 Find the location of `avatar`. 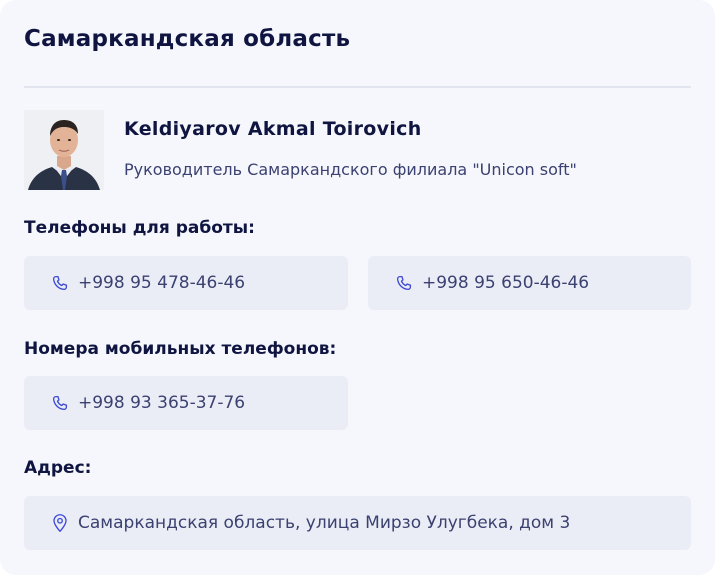

avatar is located at coordinates (64, 150).